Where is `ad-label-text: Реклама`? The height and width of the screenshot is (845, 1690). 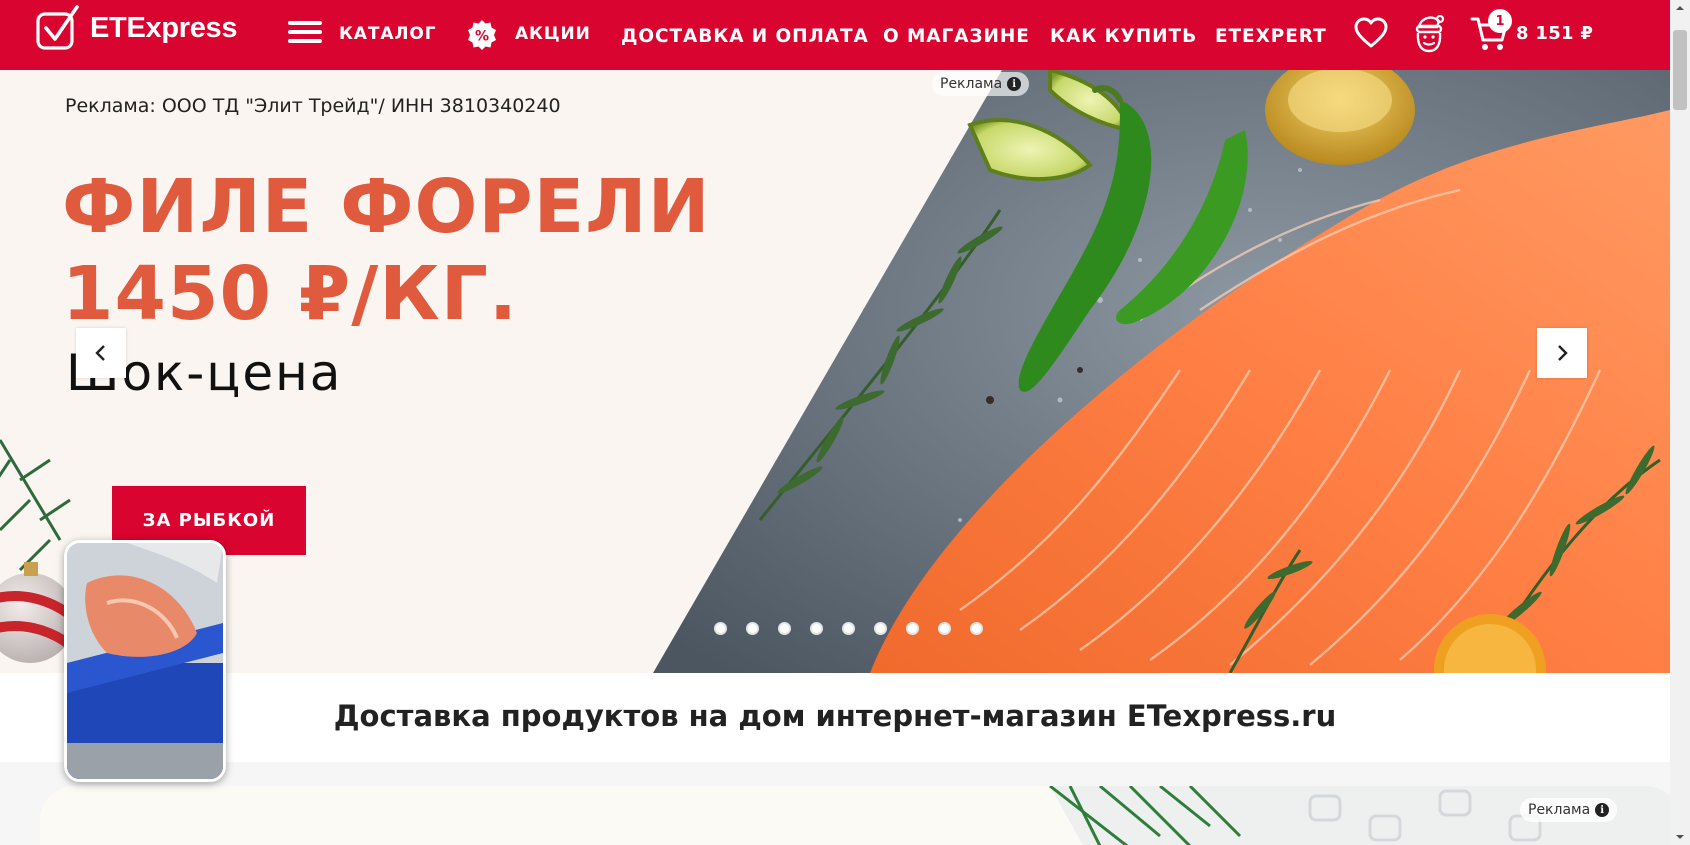 ad-label-text: Реклама is located at coordinates (971, 84).